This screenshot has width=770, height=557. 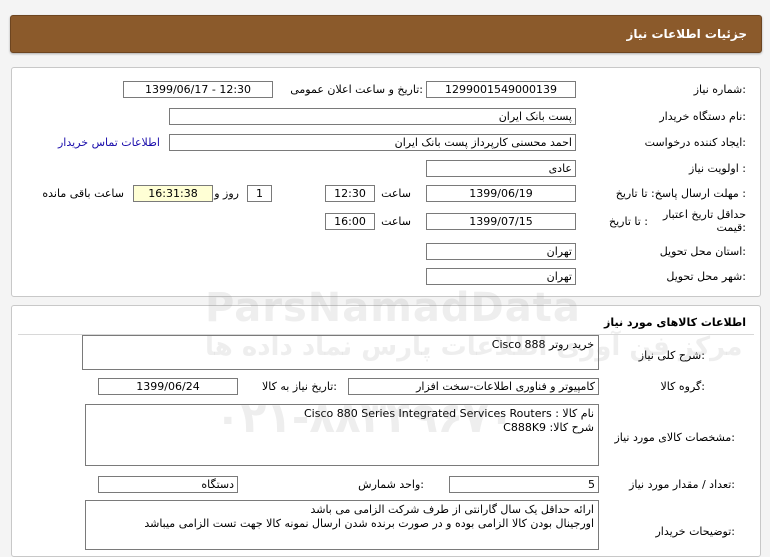 What do you see at coordinates (682, 386) in the screenshot?
I see `goods-group-label: گروه کالا:` at bounding box center [682, 386].